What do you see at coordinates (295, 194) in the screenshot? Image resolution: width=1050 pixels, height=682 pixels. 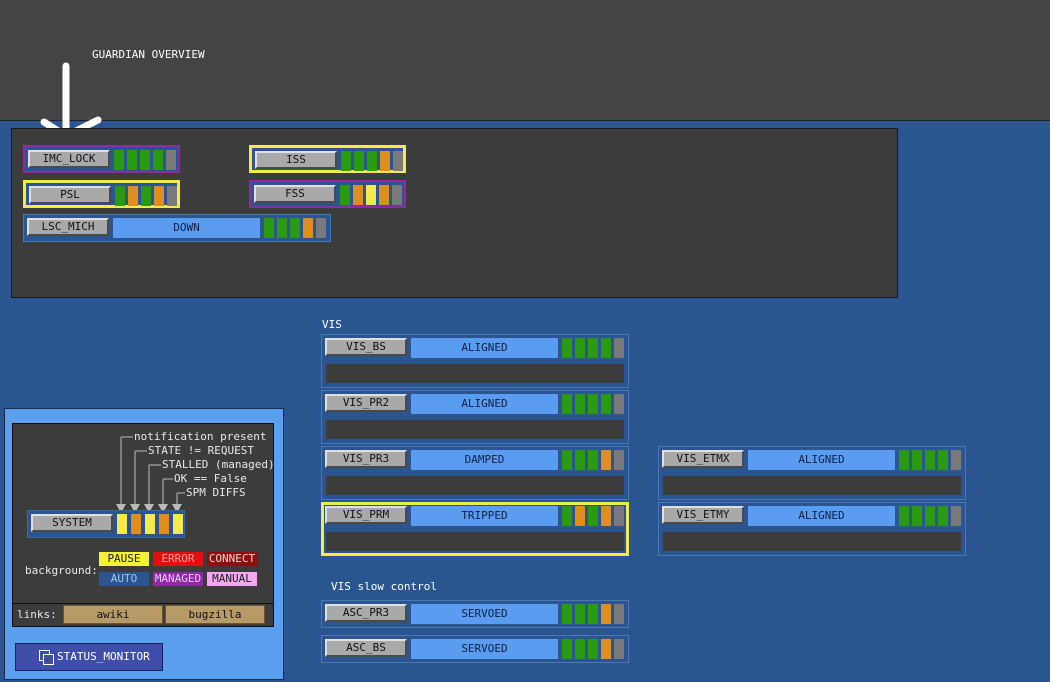 I see `node-button: FSS` at bounding box center [295, 194].